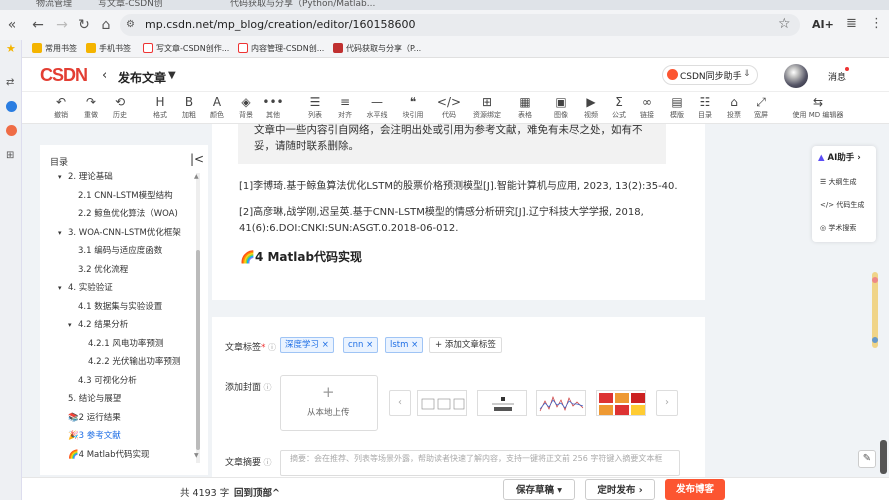 This screenshot has height=500, width=889. What do you see at coordinates (64, 75) in the screenshot?
I see `csdn-logo: CSDN` at bounding box center [64, 75].